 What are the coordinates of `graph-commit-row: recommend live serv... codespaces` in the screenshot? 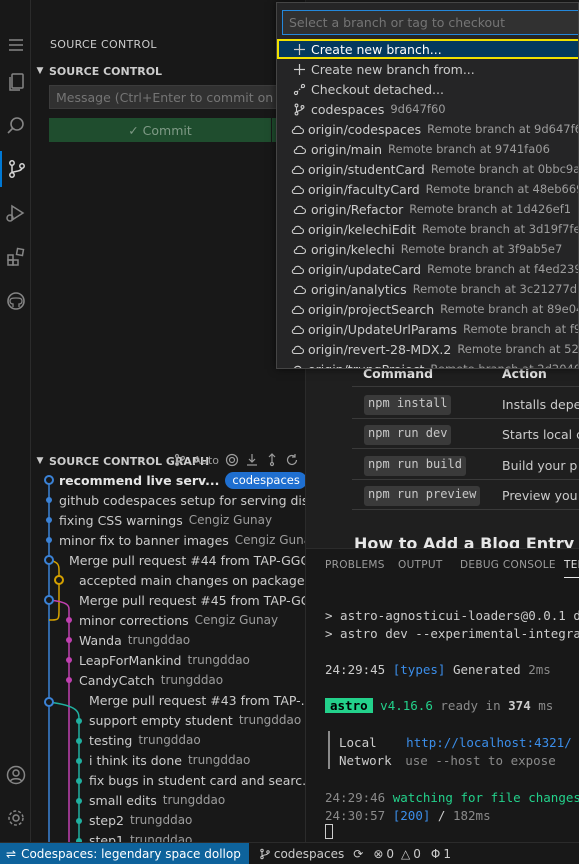 It's located at (168, 480).